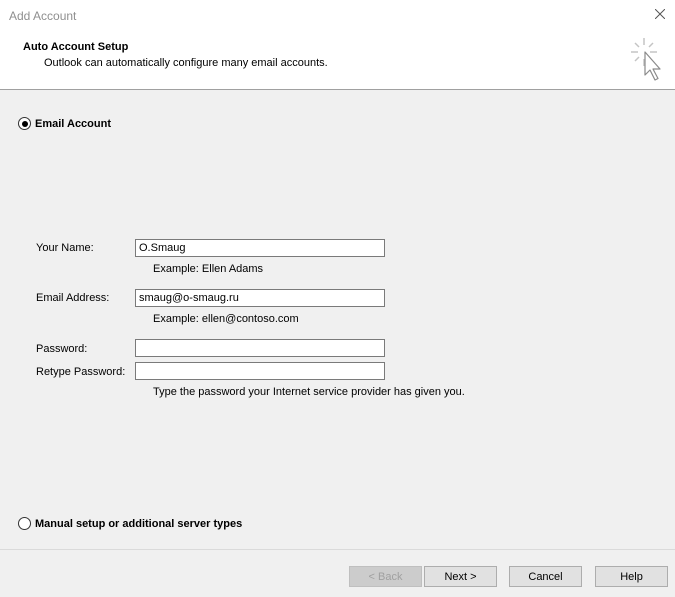 This screenshot has height=597, width=675. I want to click on cursor-sparkle-icon, so click(648, 62).